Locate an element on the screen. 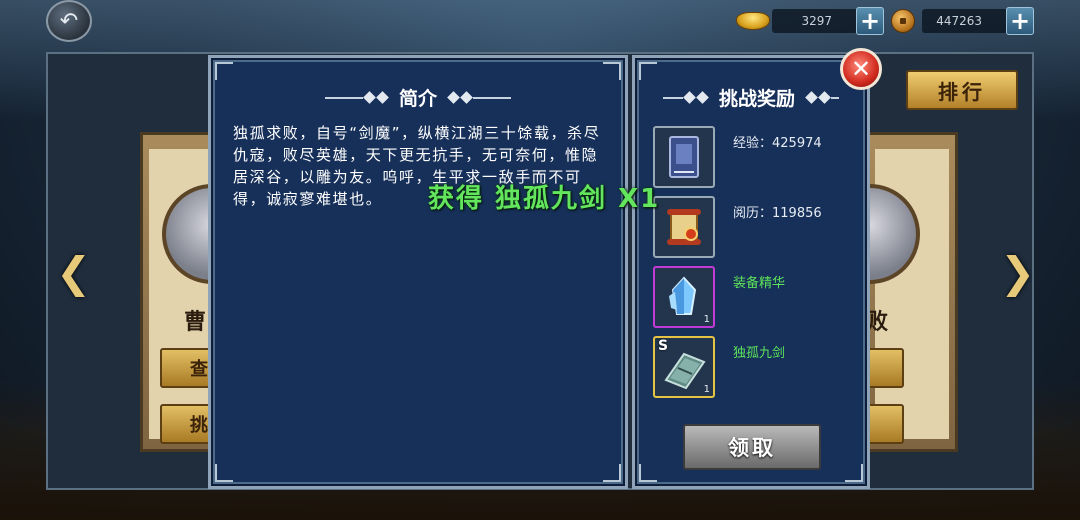 This screenshot has width=1080, height=520. close-button: ✕ is located at coordinates (861, 69).